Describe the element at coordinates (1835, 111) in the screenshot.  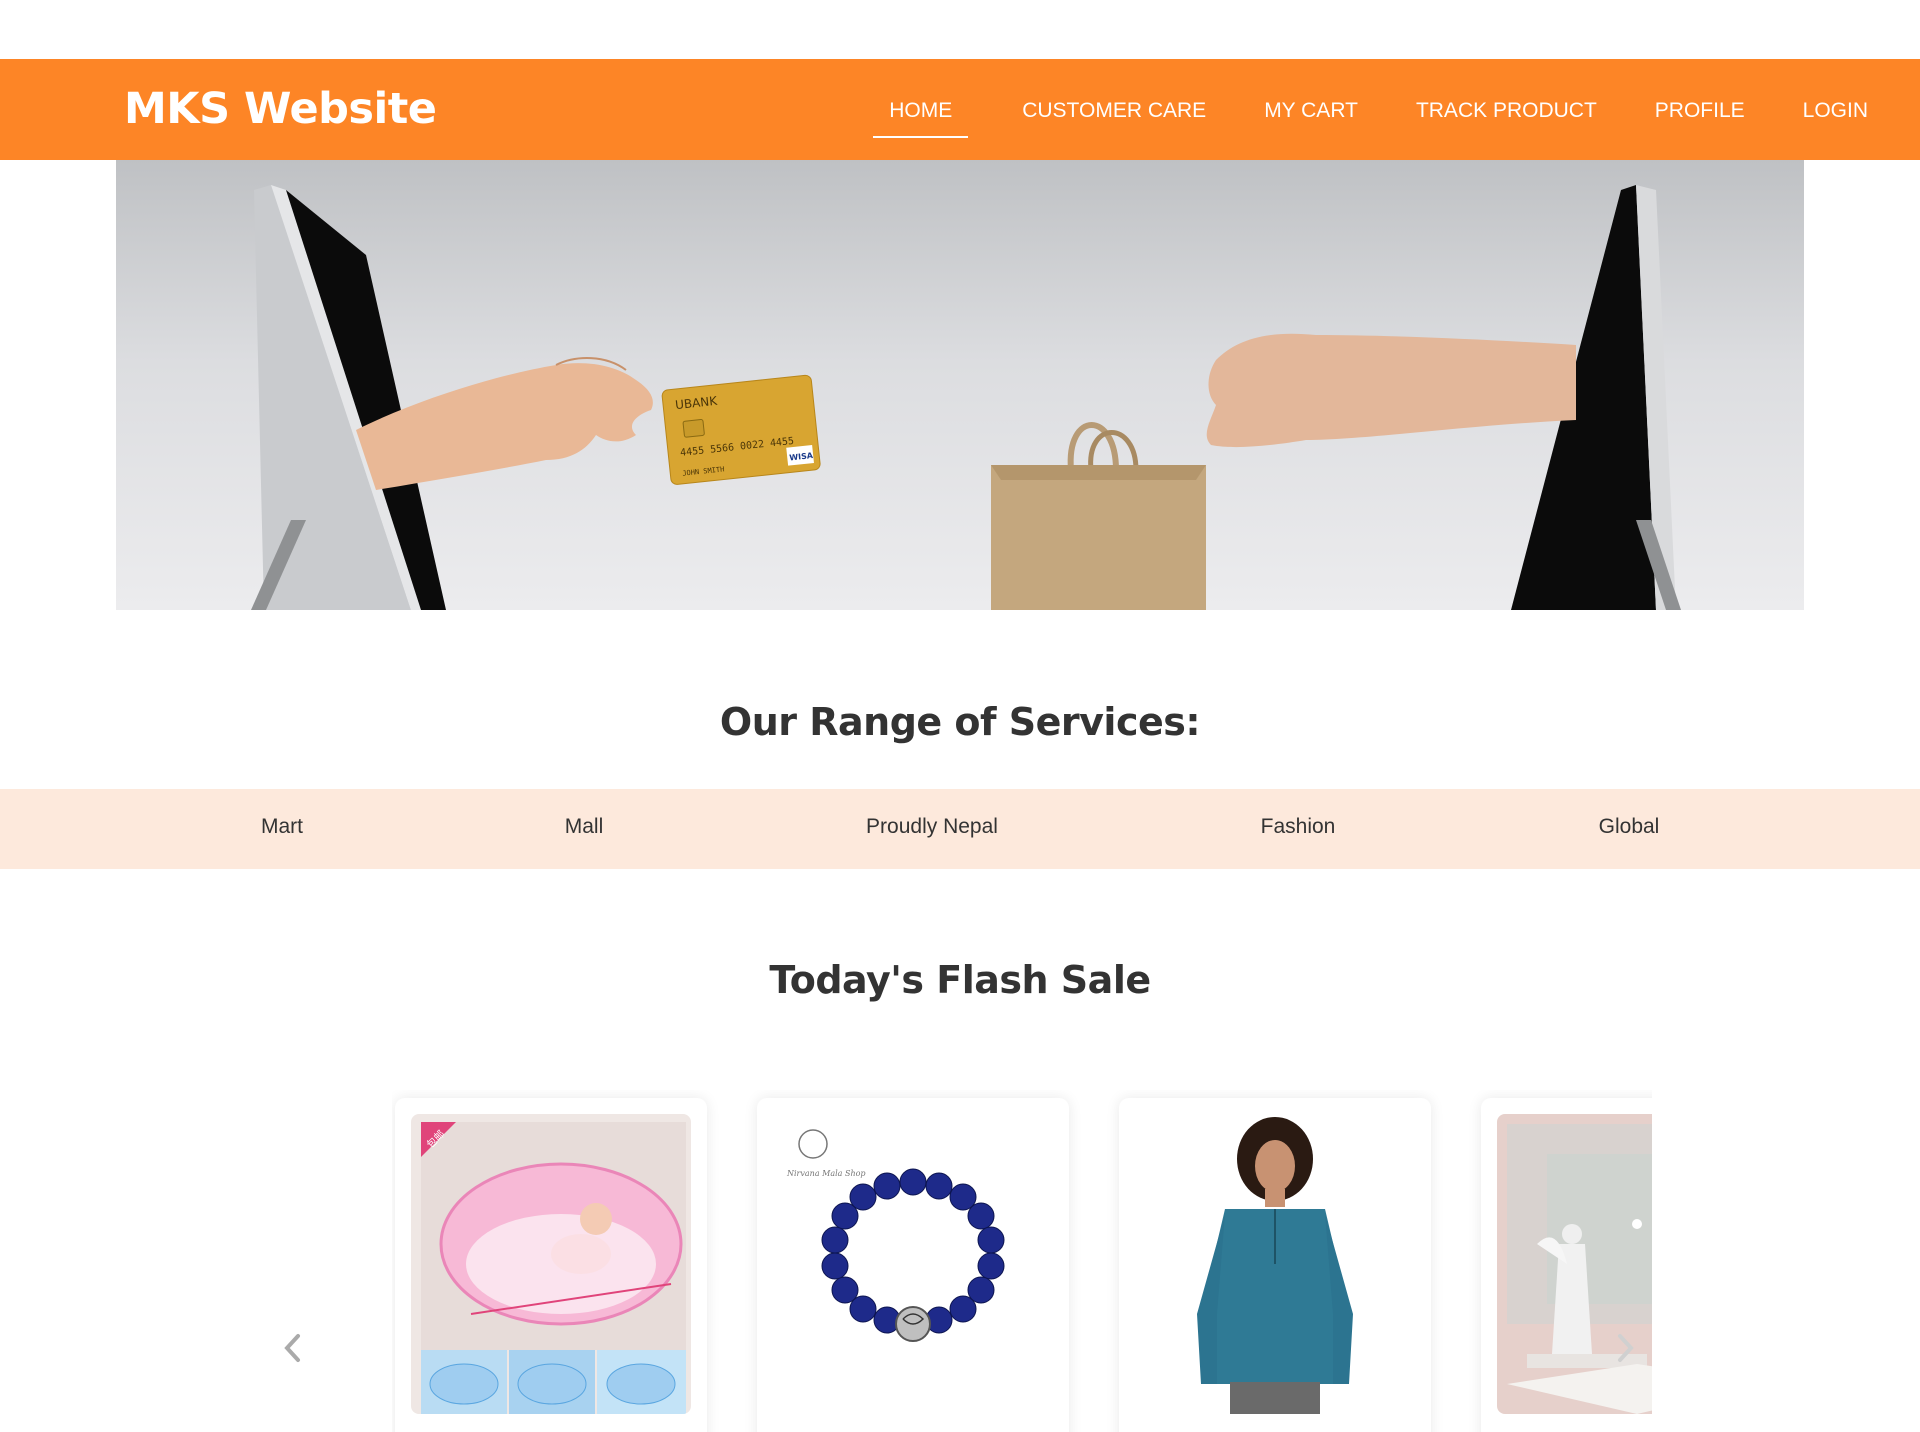
I see `nav-login: LOGIN` at that location.